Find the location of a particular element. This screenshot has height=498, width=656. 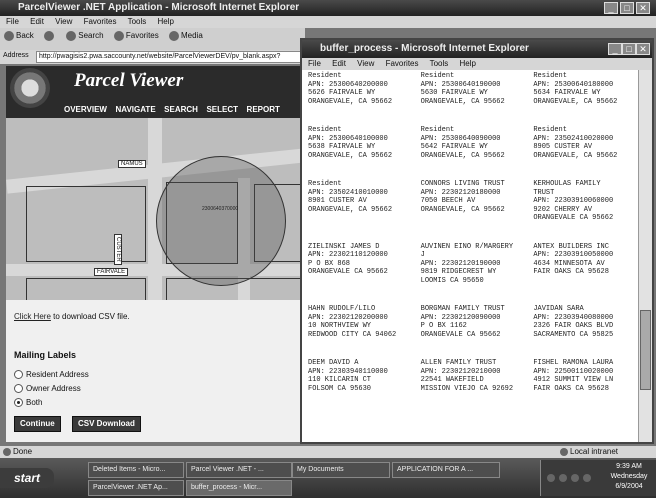

popup-menu-file: File is located at coordinates (314, 63).